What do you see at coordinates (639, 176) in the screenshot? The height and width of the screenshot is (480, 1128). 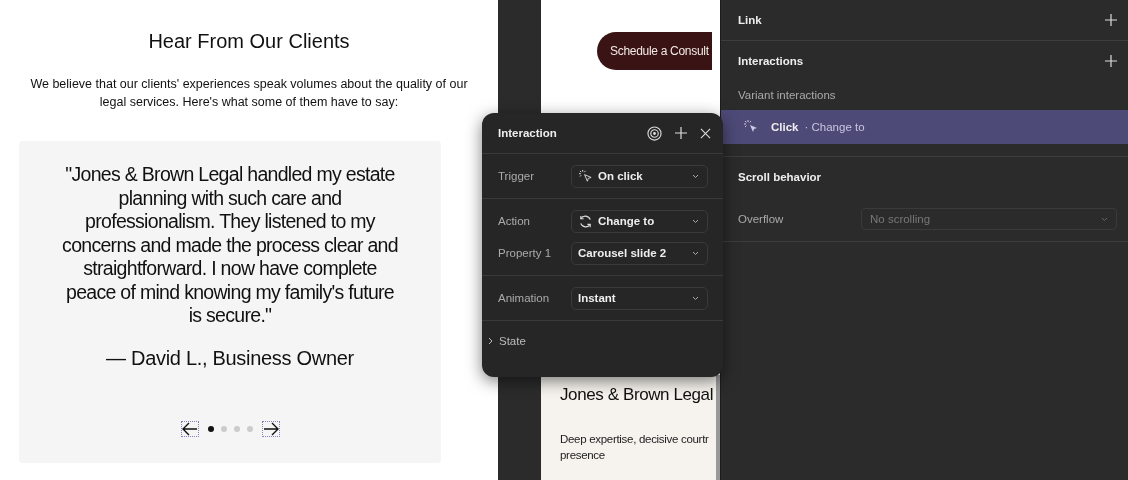 I see `select-field: On click` at bounding box center [639, 176].